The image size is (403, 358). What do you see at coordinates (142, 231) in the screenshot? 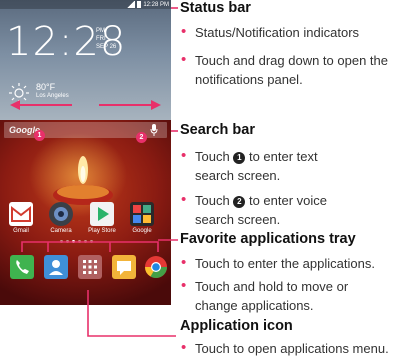
I see `app-label-google: Google` at bounding box center [142, 231].